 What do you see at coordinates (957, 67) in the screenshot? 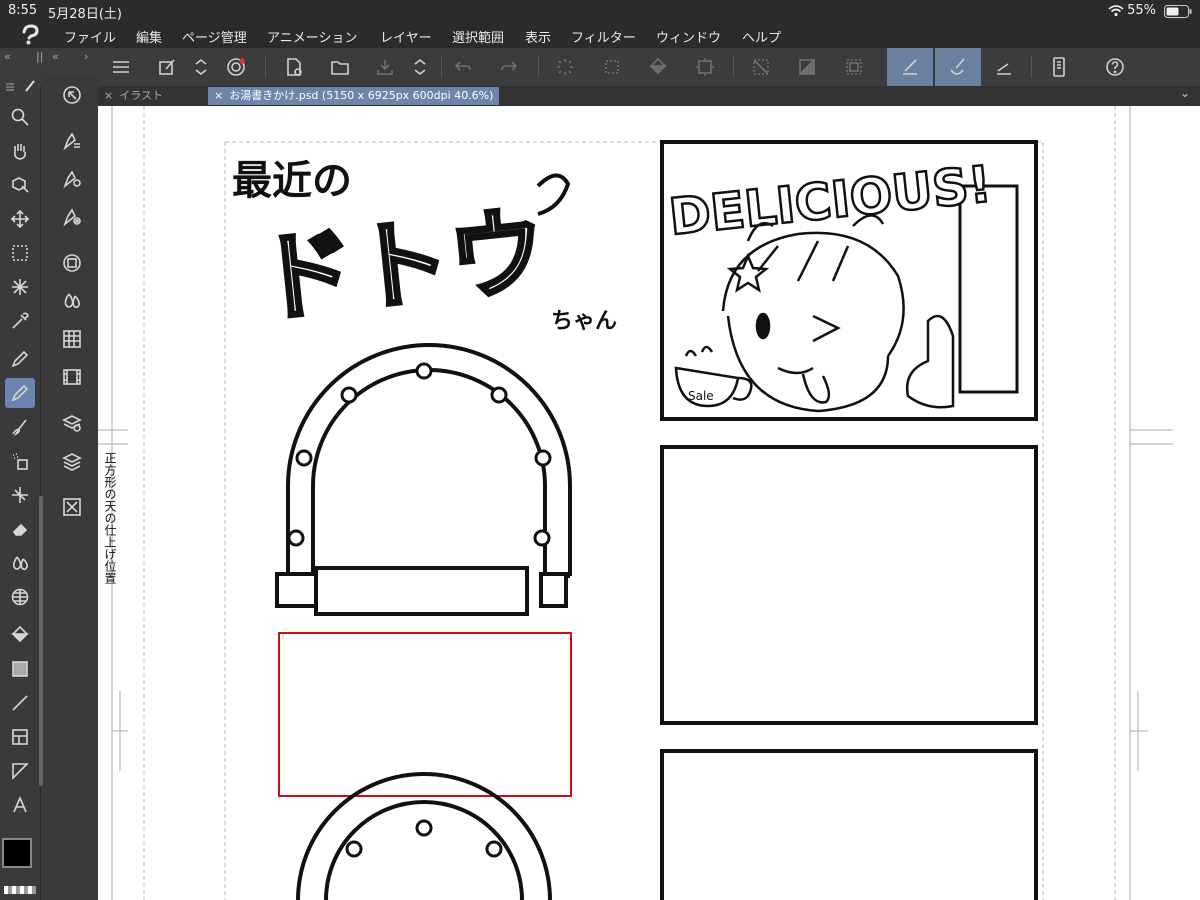
I see `brush-icon` at bounding box center [957, 67].